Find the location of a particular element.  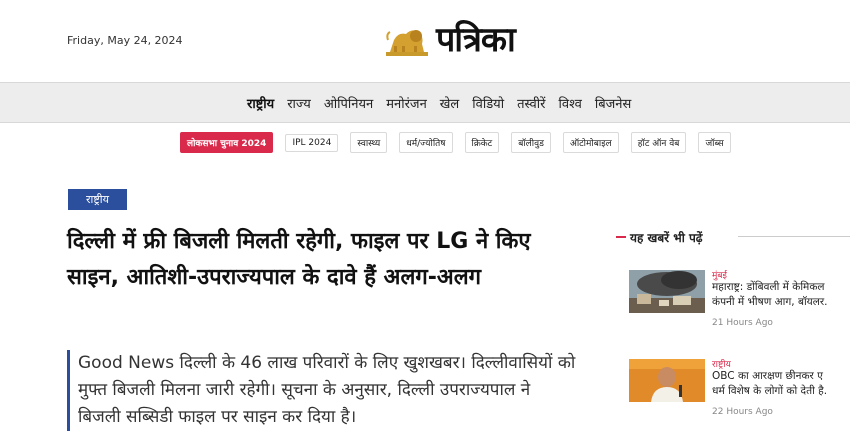

nav-item-khel: खेल is located at coordinates (449, 103).